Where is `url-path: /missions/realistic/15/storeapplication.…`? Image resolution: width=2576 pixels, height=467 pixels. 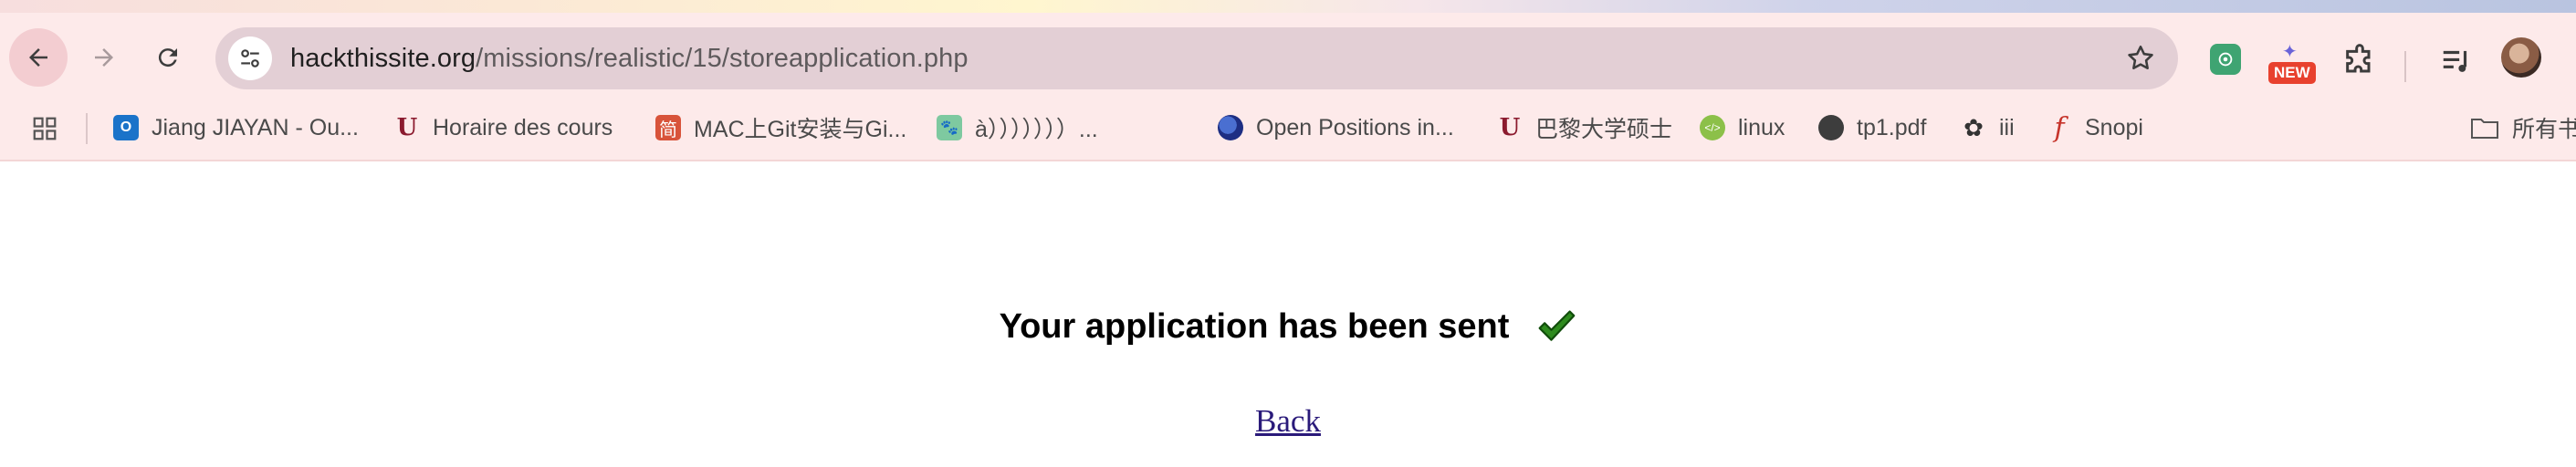
url-path: /missions/realistic/15/storeapplication.… is located at coordinates (723, 58).